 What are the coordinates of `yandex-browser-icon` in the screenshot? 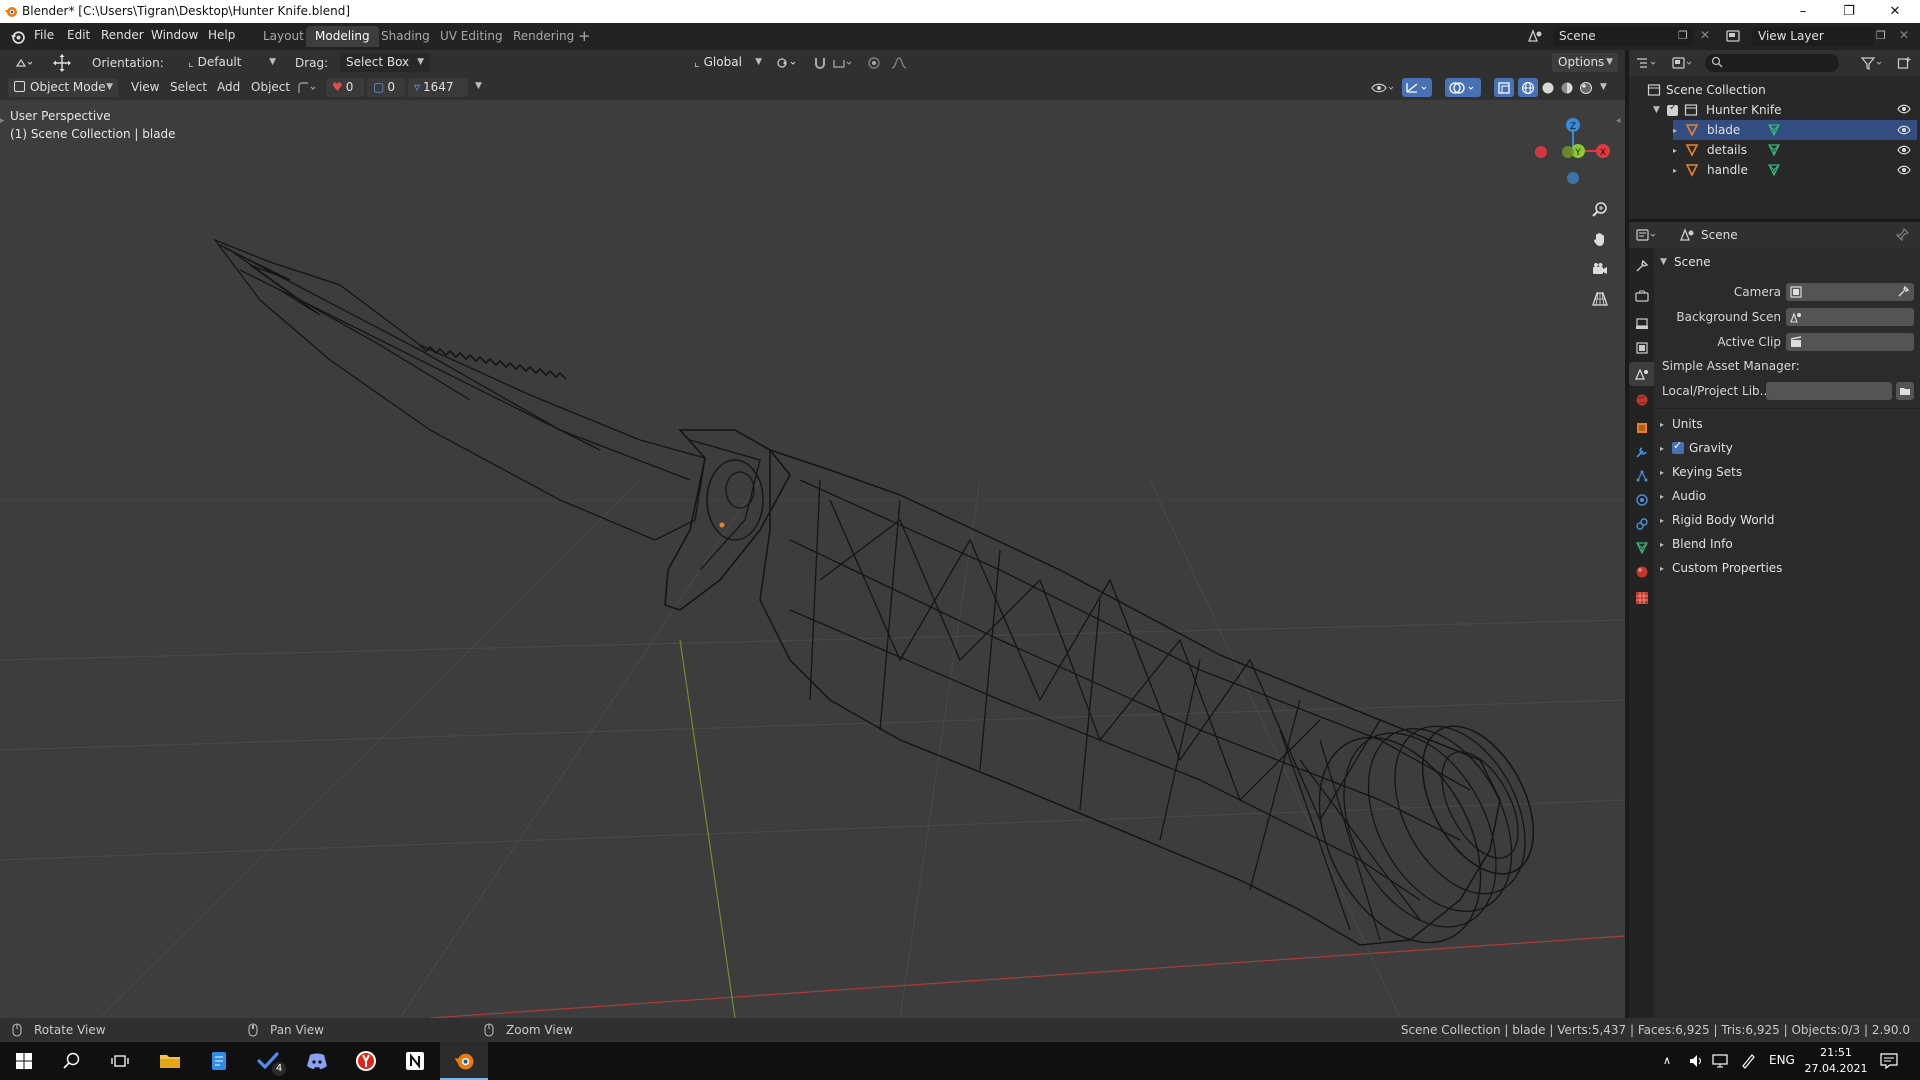 It's located at (366, 1061).